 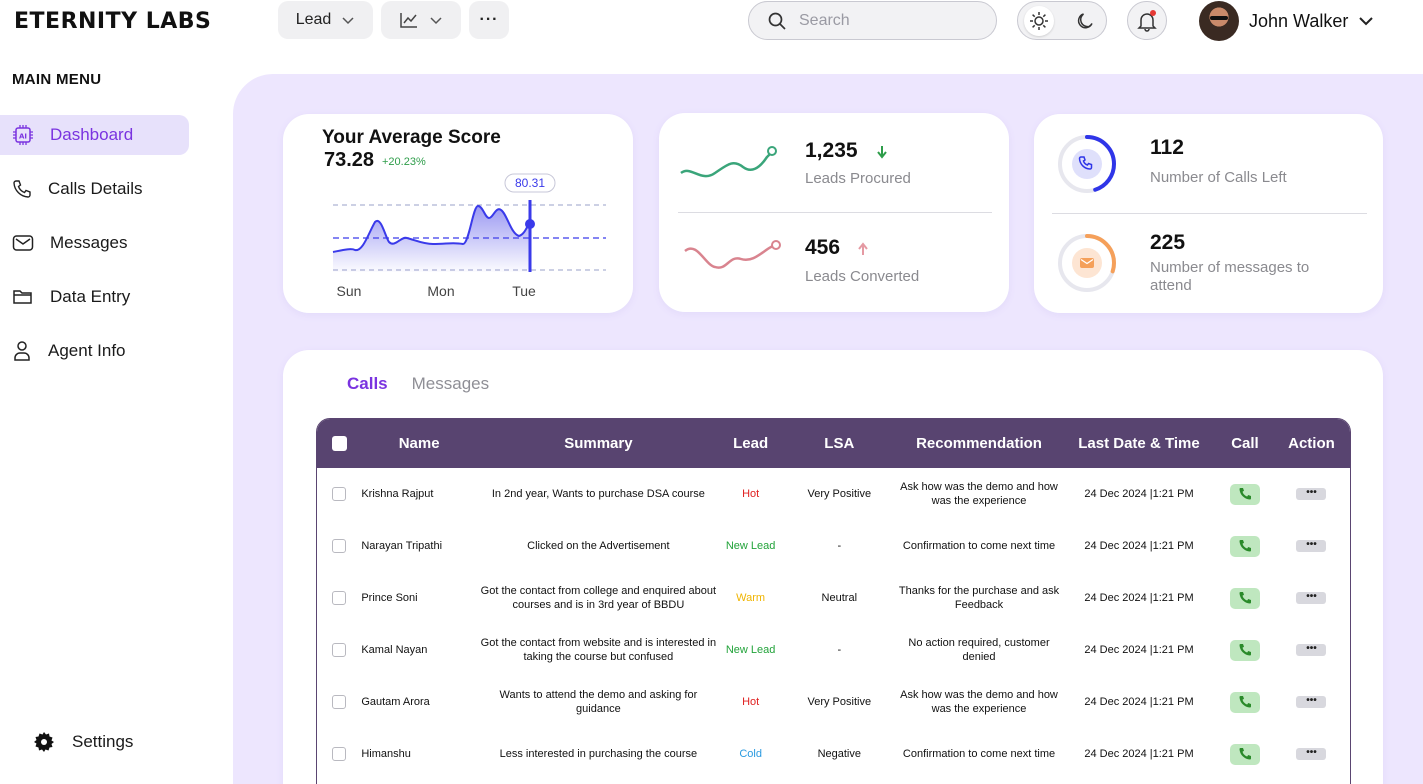 I want to click on cell-name: Narayan Tripathi, so click(x=402, y=546).